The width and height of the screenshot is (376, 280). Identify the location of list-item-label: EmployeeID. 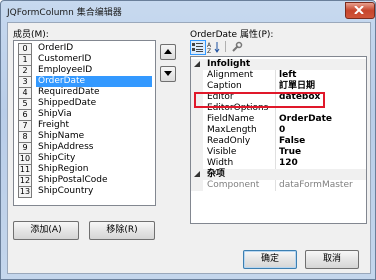
(65, 70).